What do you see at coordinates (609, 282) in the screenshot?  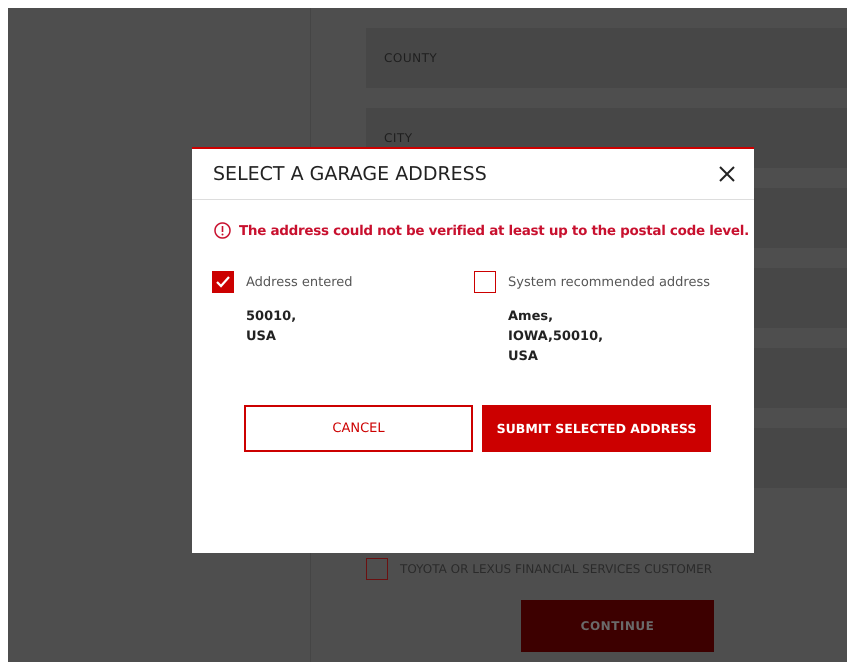 I see `option-label: System recommended address` at bounding box center [609, 282].